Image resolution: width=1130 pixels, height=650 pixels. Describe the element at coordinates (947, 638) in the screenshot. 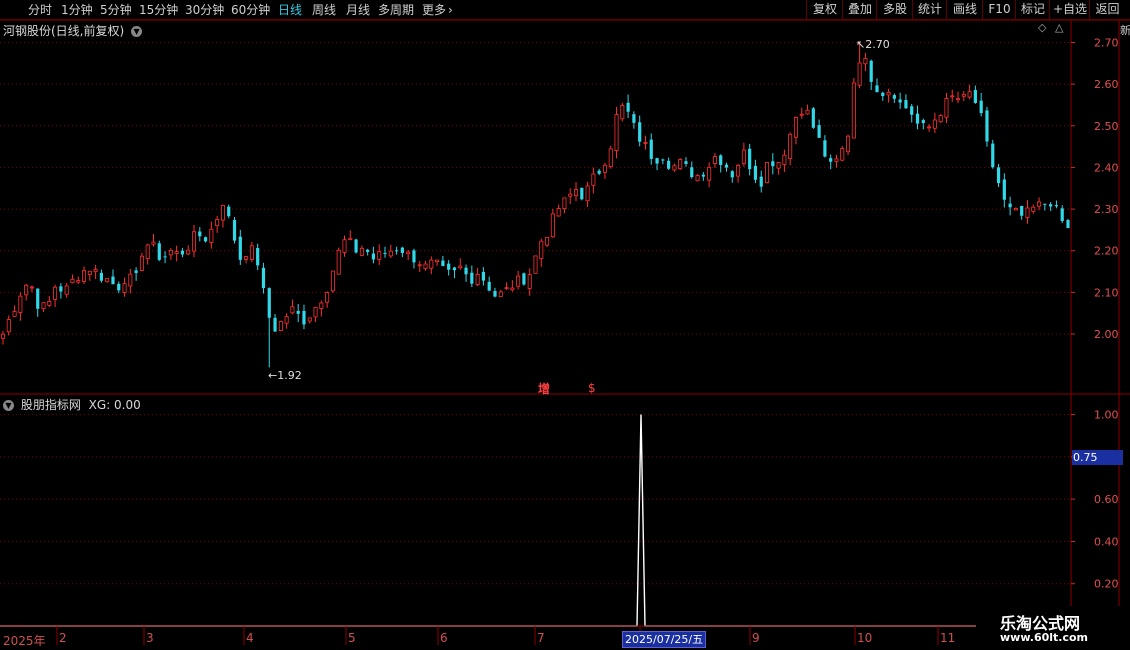

I see `month-label: 11` at that location.